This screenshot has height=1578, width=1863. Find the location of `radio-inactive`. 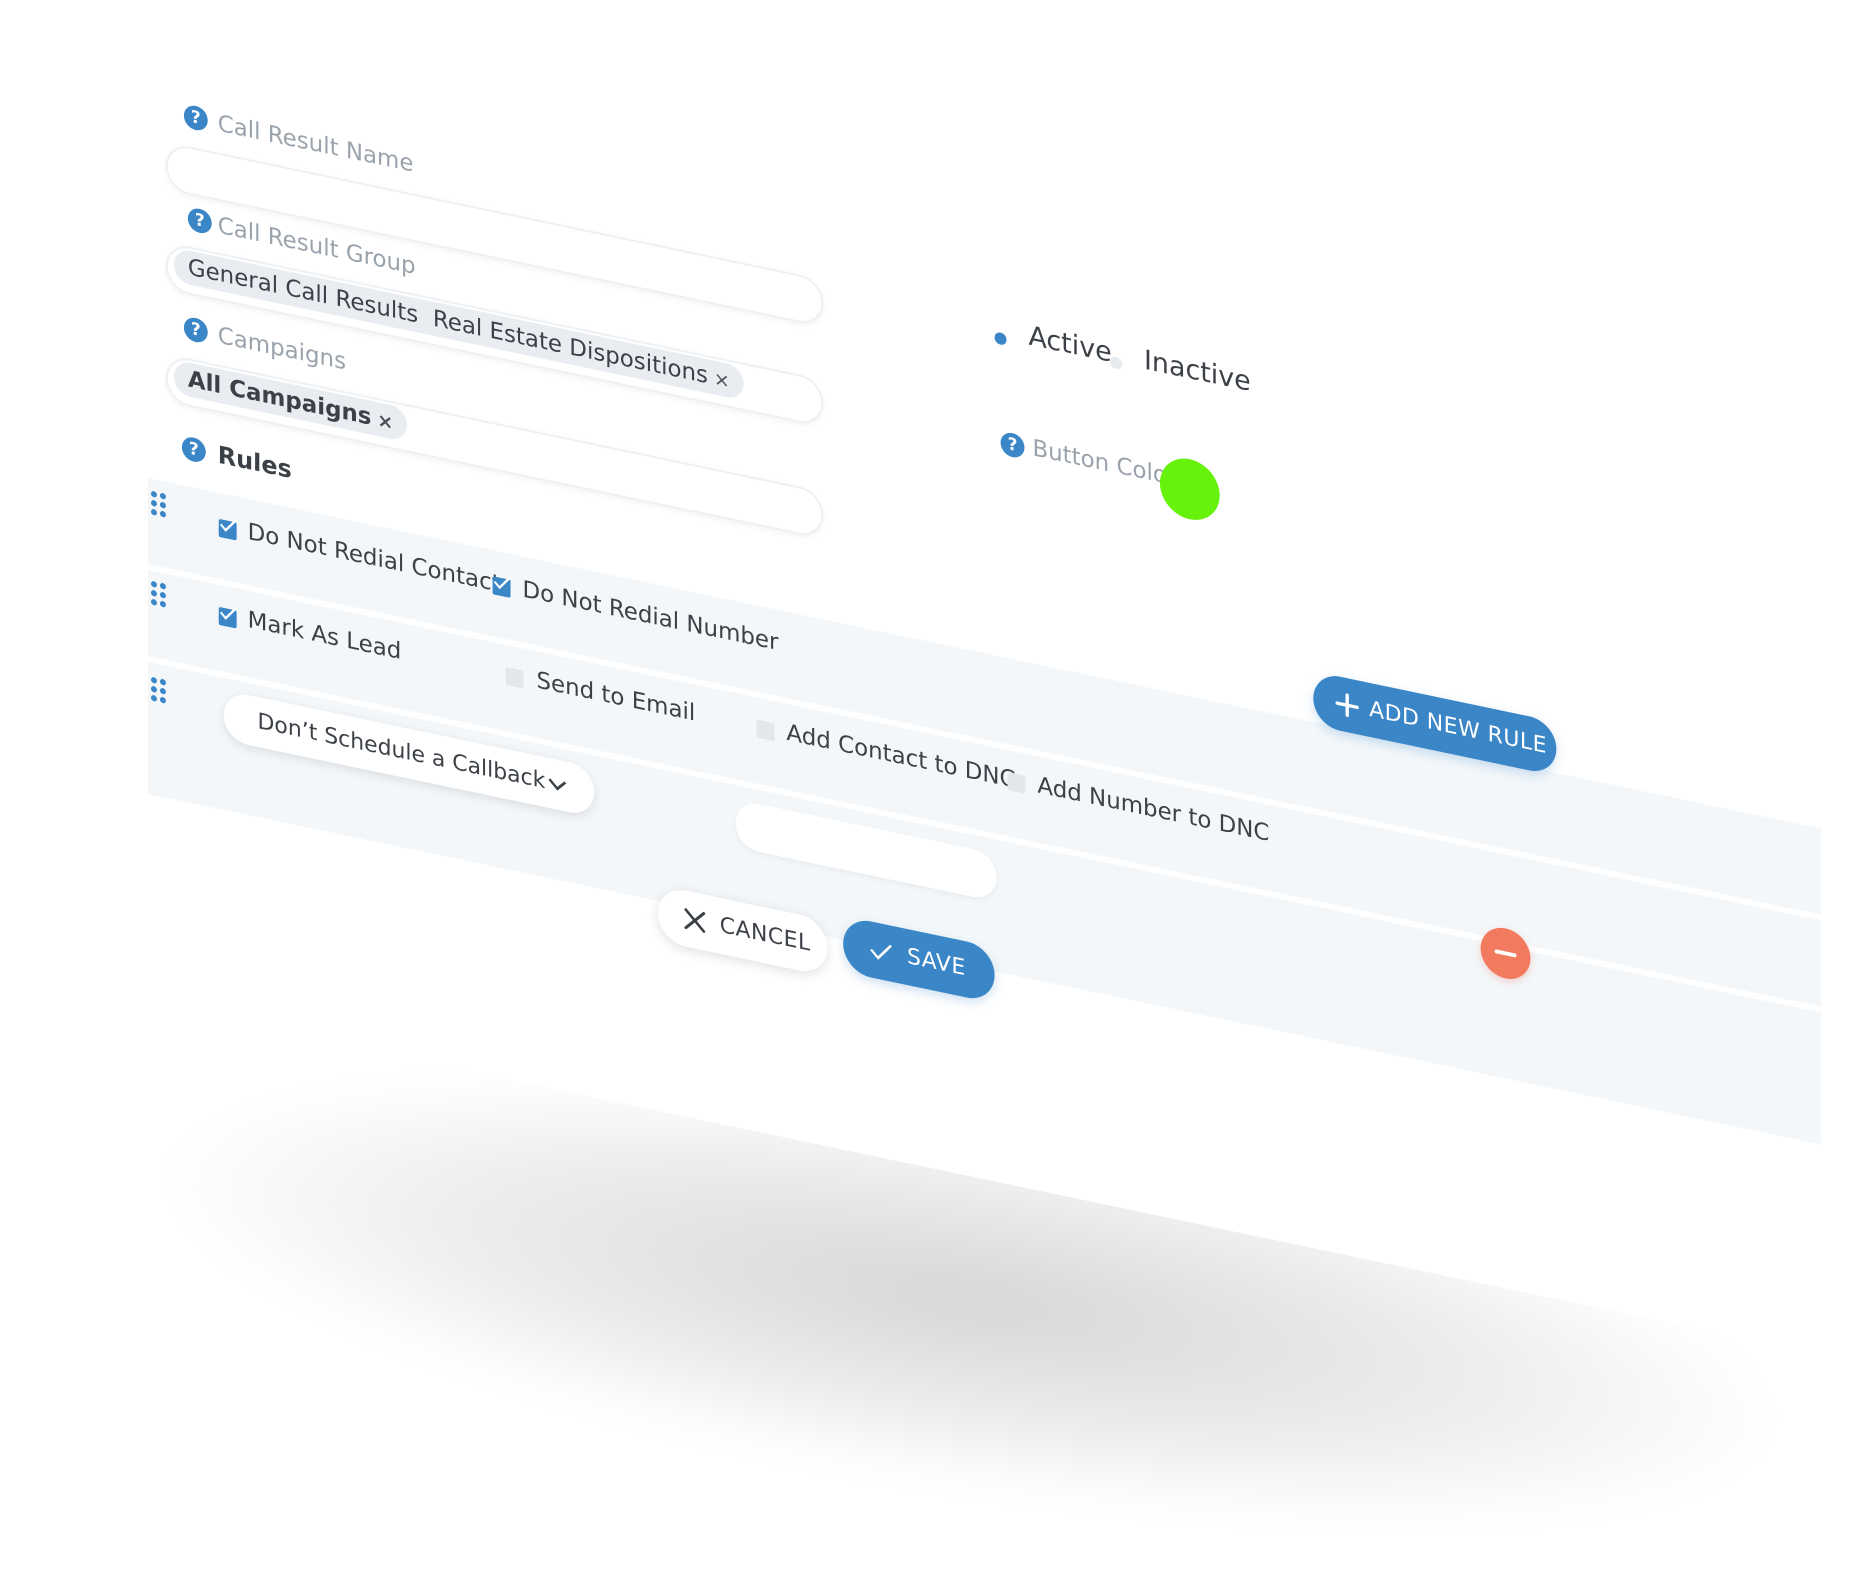

radio-inactive is located at coordinates (1116, 363).